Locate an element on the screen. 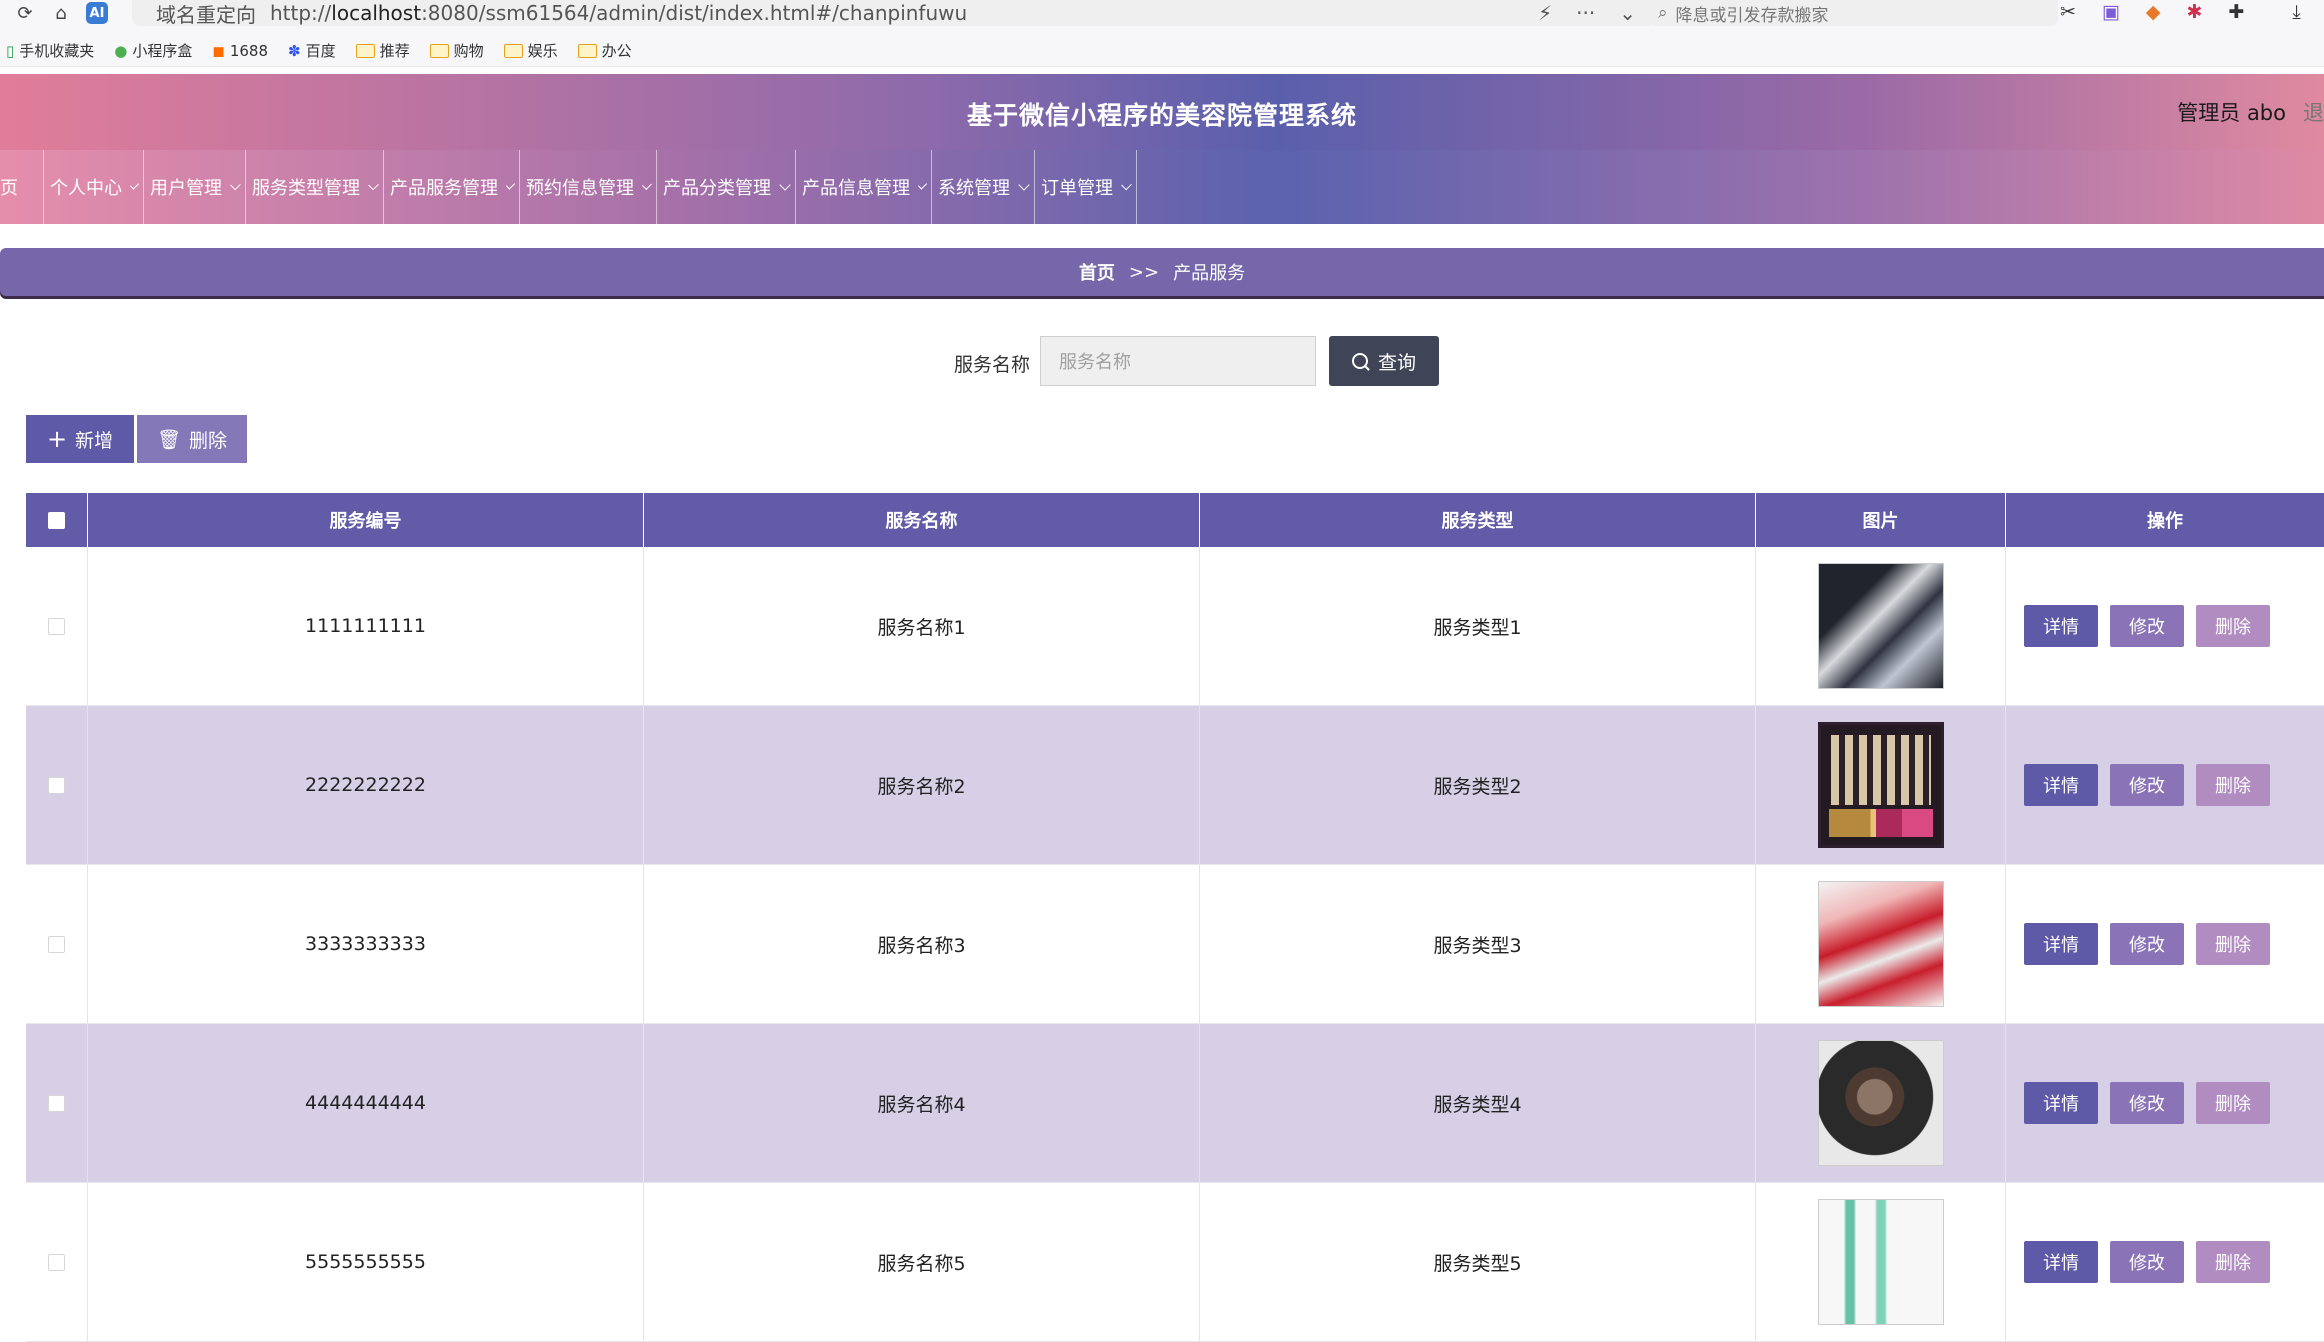  select-all-cell is located at coordinates (57, 520).